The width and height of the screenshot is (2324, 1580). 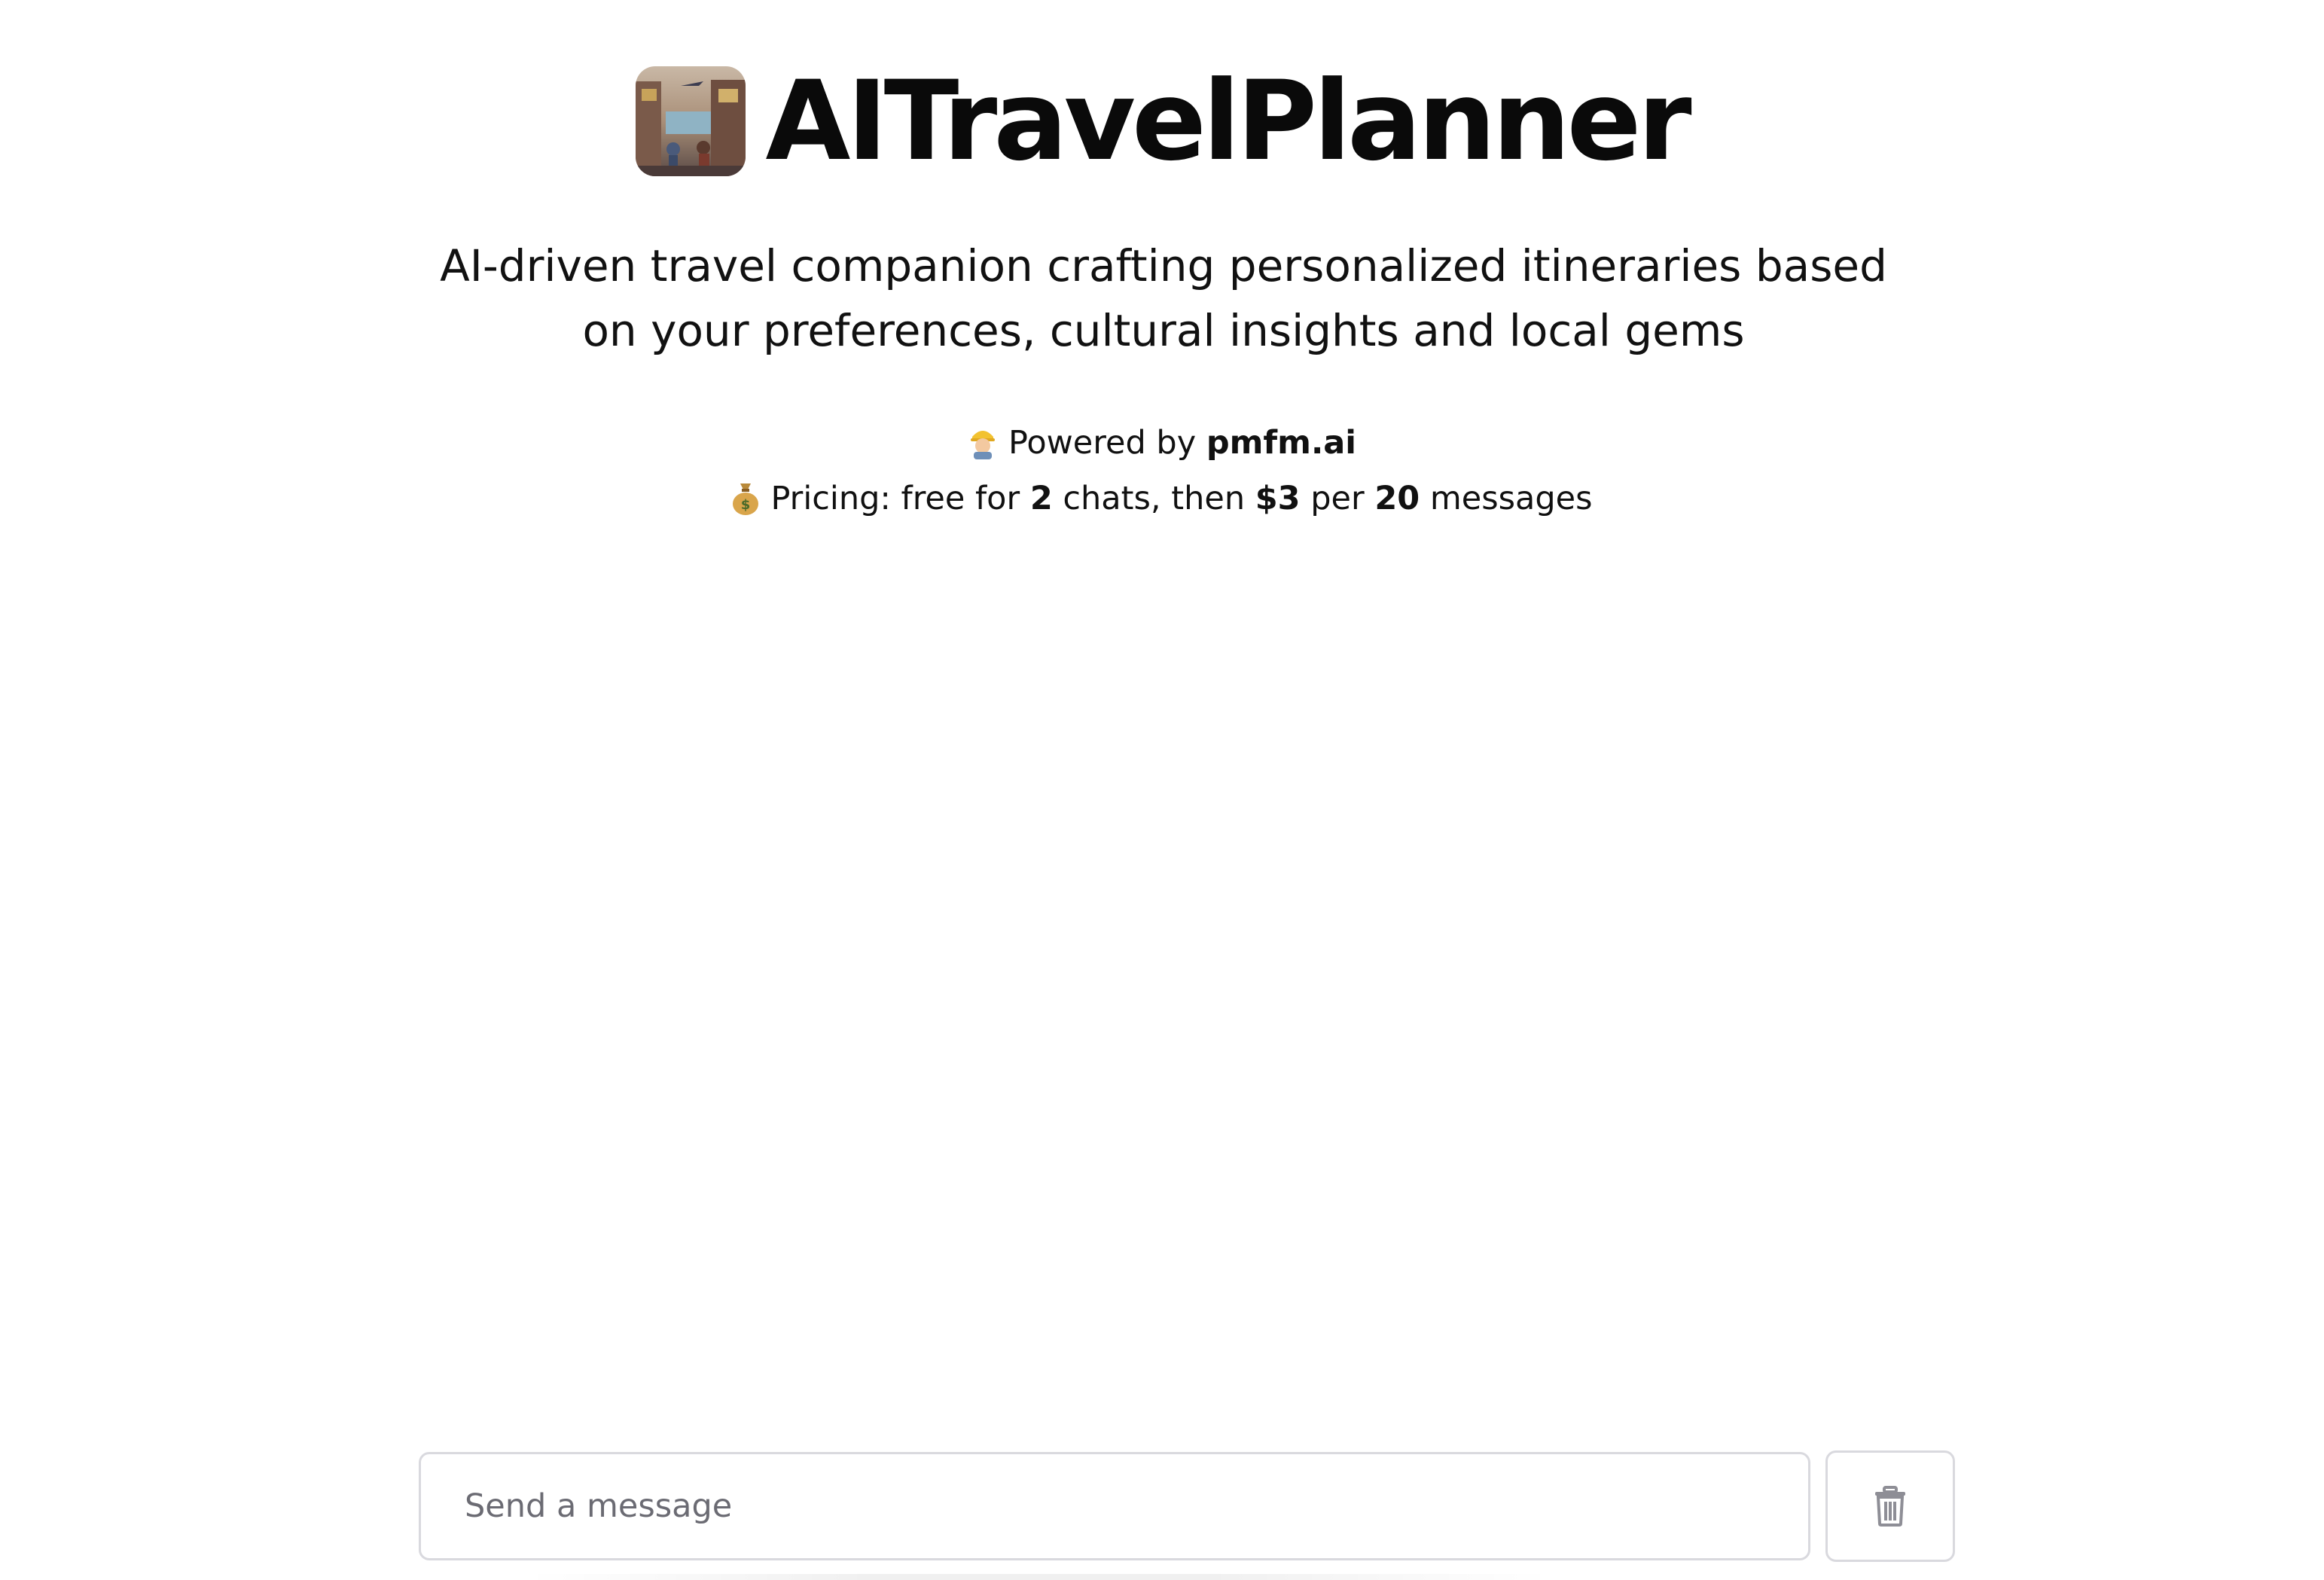 What do you see at coordinates (1397, 498) in the screenshot?
I see `pricing-messages-count: 20` at bounding box center [1397, 498].